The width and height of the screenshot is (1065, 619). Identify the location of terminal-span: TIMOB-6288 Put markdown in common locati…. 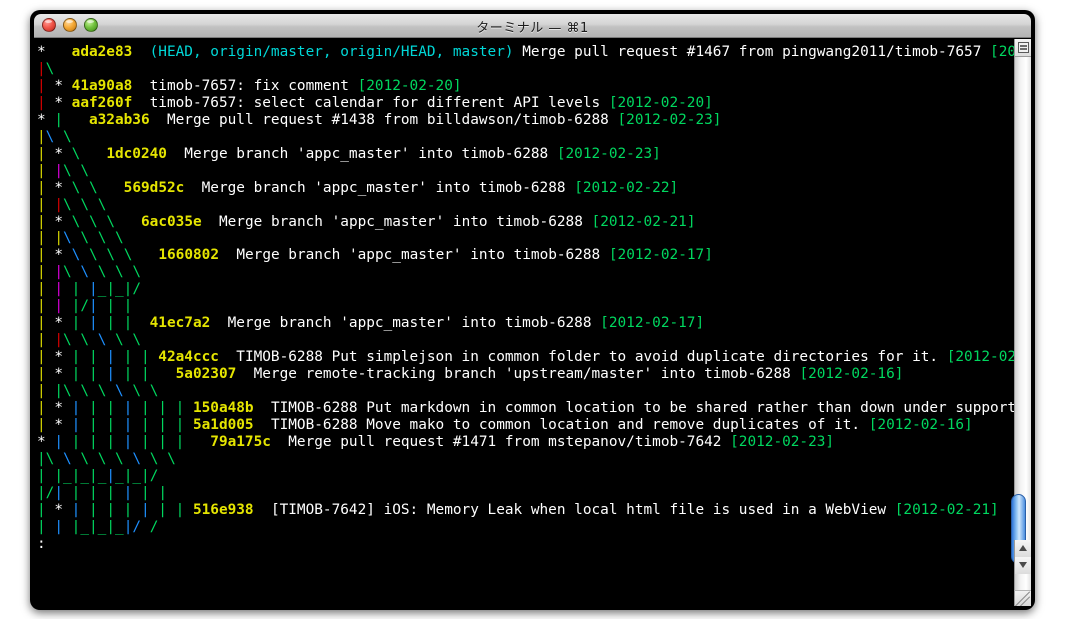
(642, 408).